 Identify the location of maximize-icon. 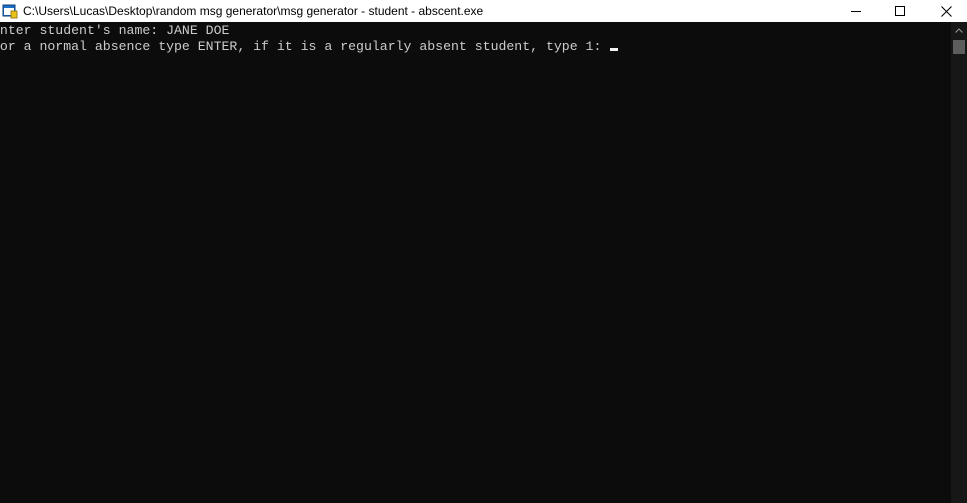
(900, 11).